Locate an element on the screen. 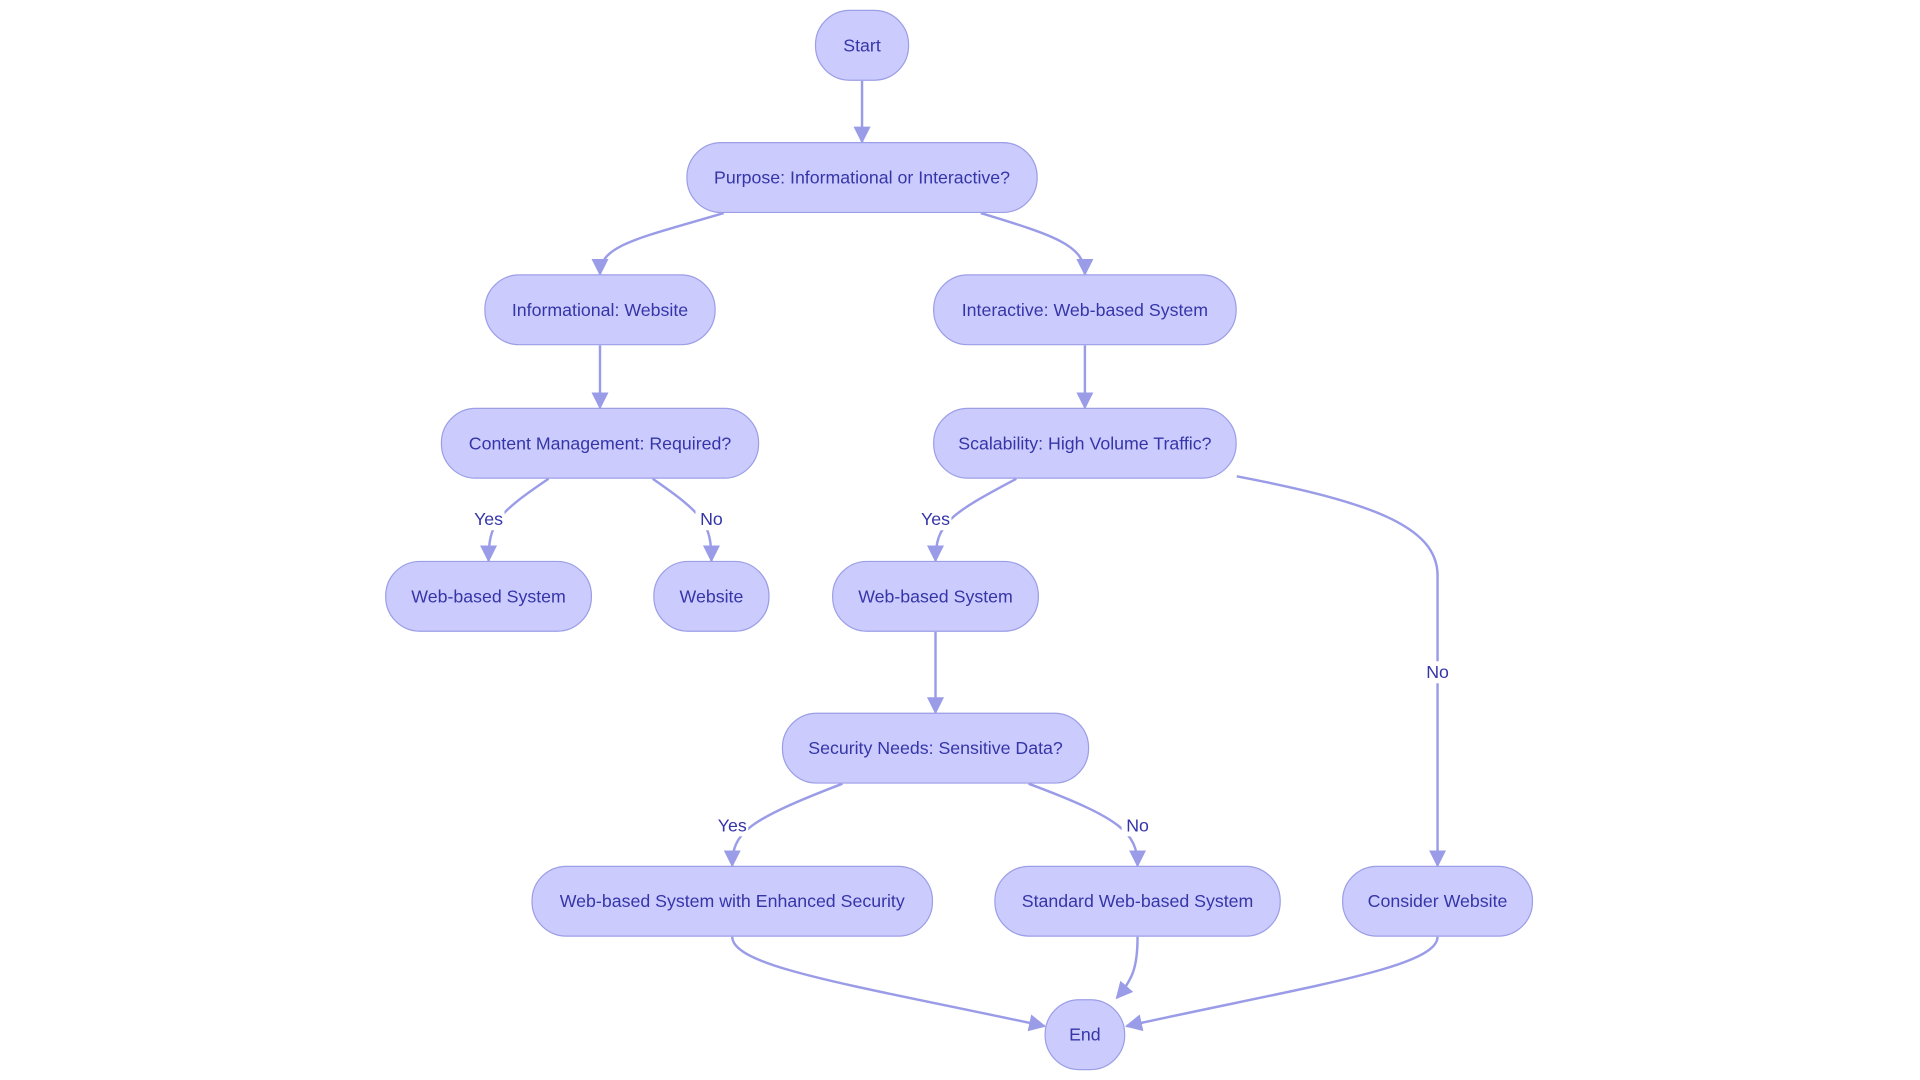 Image resolution: width=1920 pixels, height=1080 pixels. node-end: End is located at coordinates (1085, 1035).